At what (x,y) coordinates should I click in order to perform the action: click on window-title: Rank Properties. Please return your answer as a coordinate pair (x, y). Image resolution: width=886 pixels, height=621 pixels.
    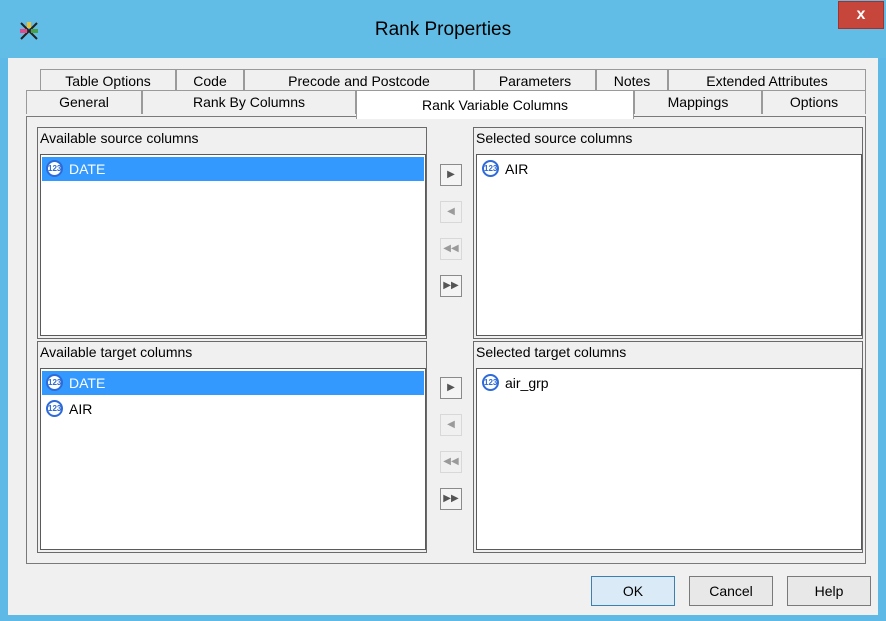
    Looking at the image, I should click on (443, 29).